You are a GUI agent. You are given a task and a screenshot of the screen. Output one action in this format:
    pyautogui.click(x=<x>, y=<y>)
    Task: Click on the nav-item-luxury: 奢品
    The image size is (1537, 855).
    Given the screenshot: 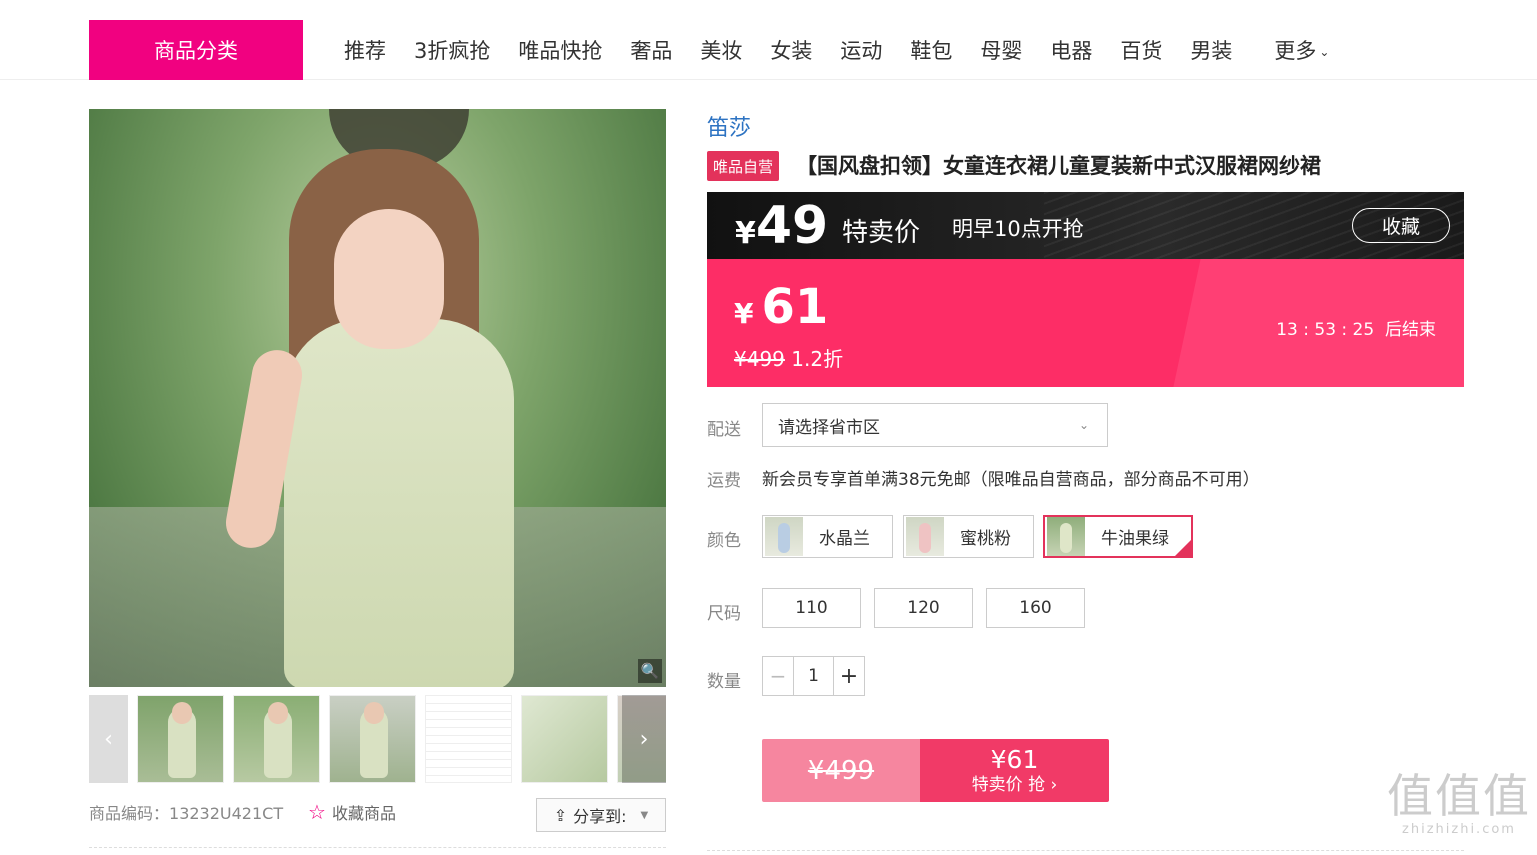 What is the action you would take?
    pyautogui.click(x=651, y=50)
    